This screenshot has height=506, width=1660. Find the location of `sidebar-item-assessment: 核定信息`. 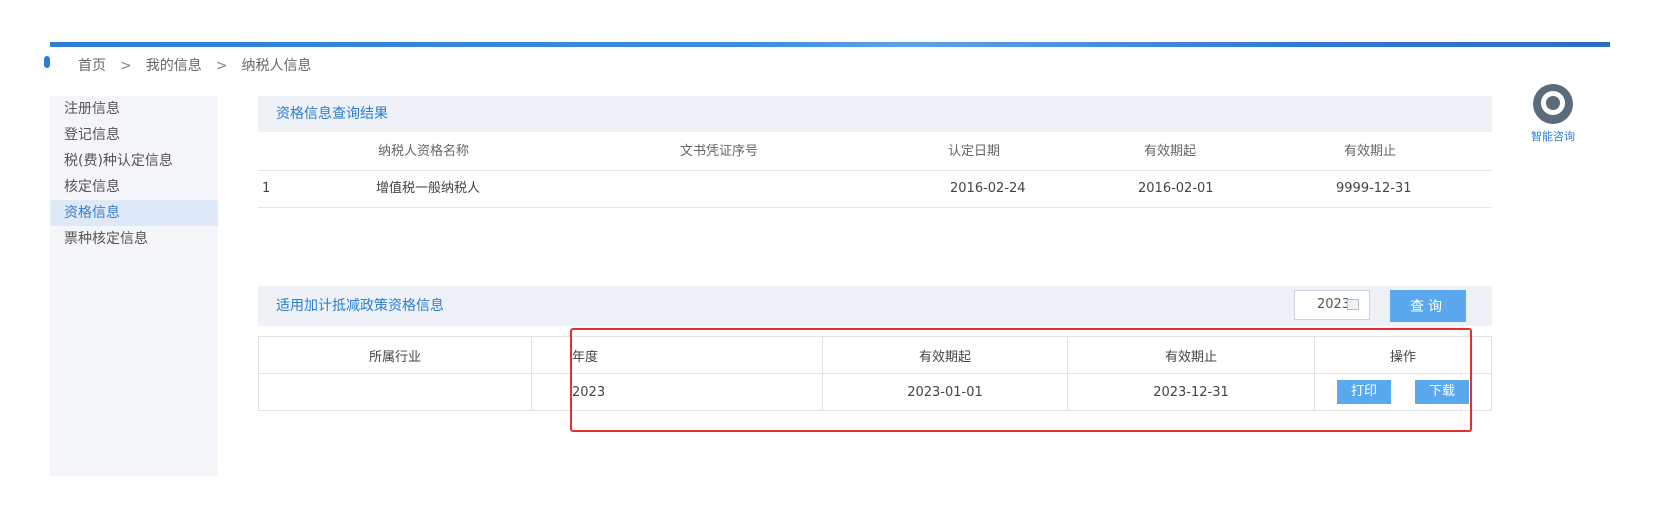

sidebar-item-assessment: 核定信息 is located at coordinates (134, 187).